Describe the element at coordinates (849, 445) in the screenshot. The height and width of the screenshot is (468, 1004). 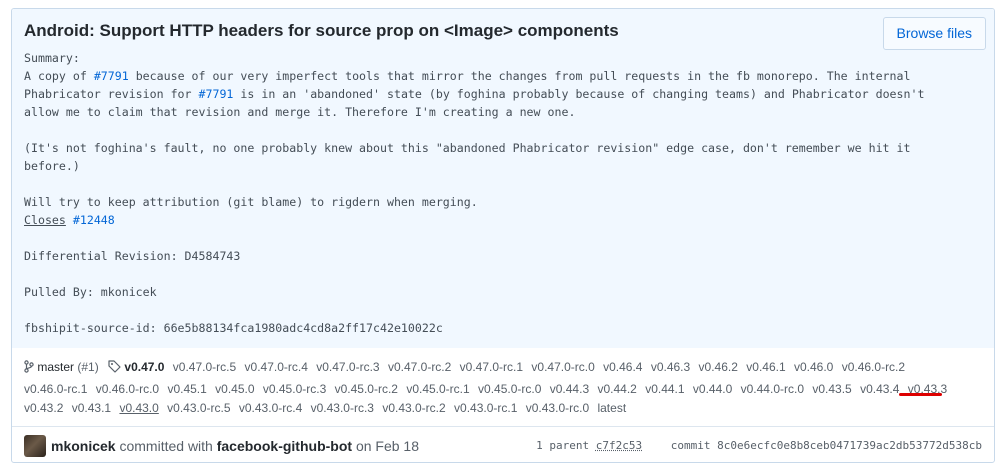
I see `commit-sha: 8c0e6ecfc0e8b8ceb0471739ac2db53772d538cb` at that location.